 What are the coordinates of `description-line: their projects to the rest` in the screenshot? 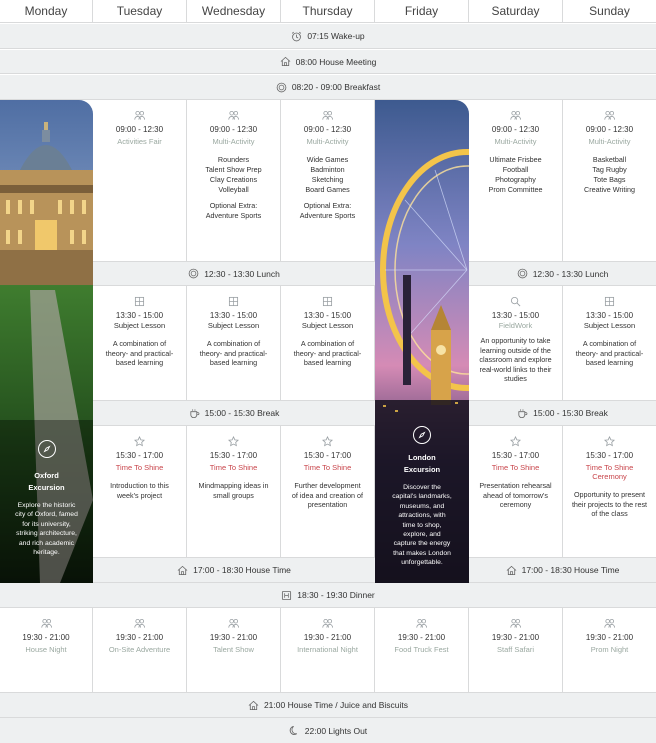 It's located at (609, 504).